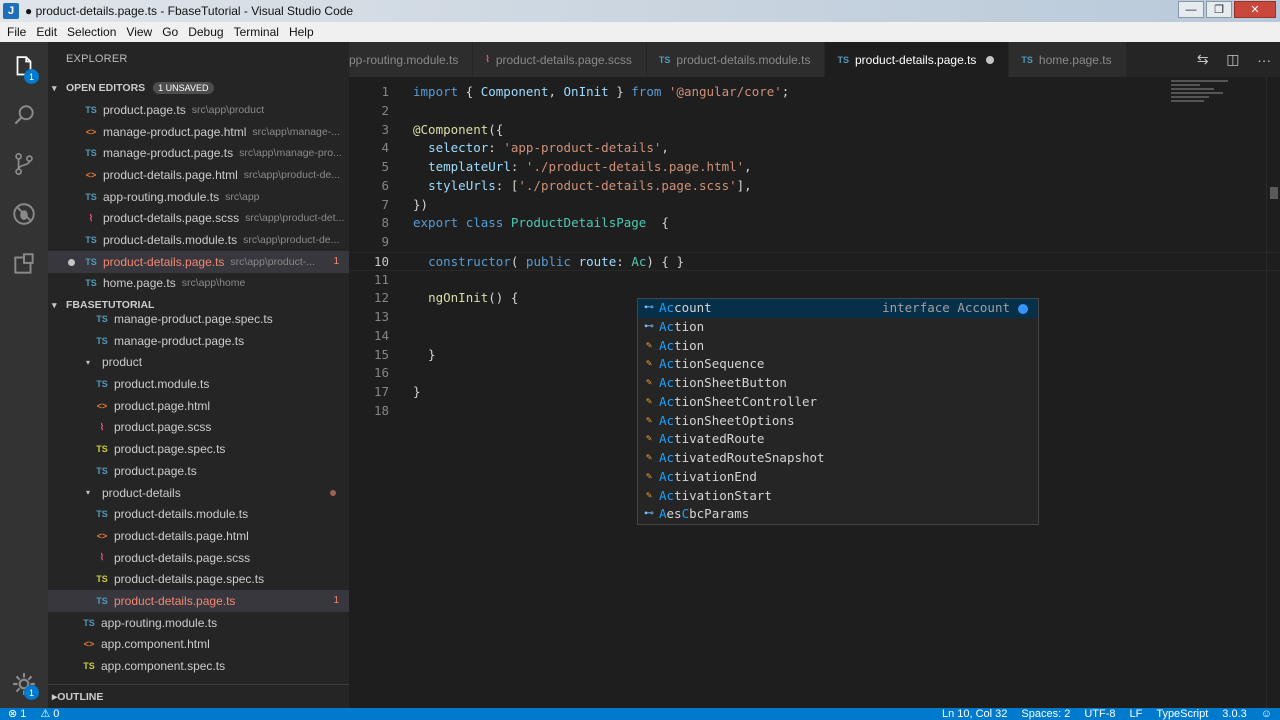  Describe the element at coordinates (162, 384) in the screenshot. I see `file-name: product.module.ts` at that location.